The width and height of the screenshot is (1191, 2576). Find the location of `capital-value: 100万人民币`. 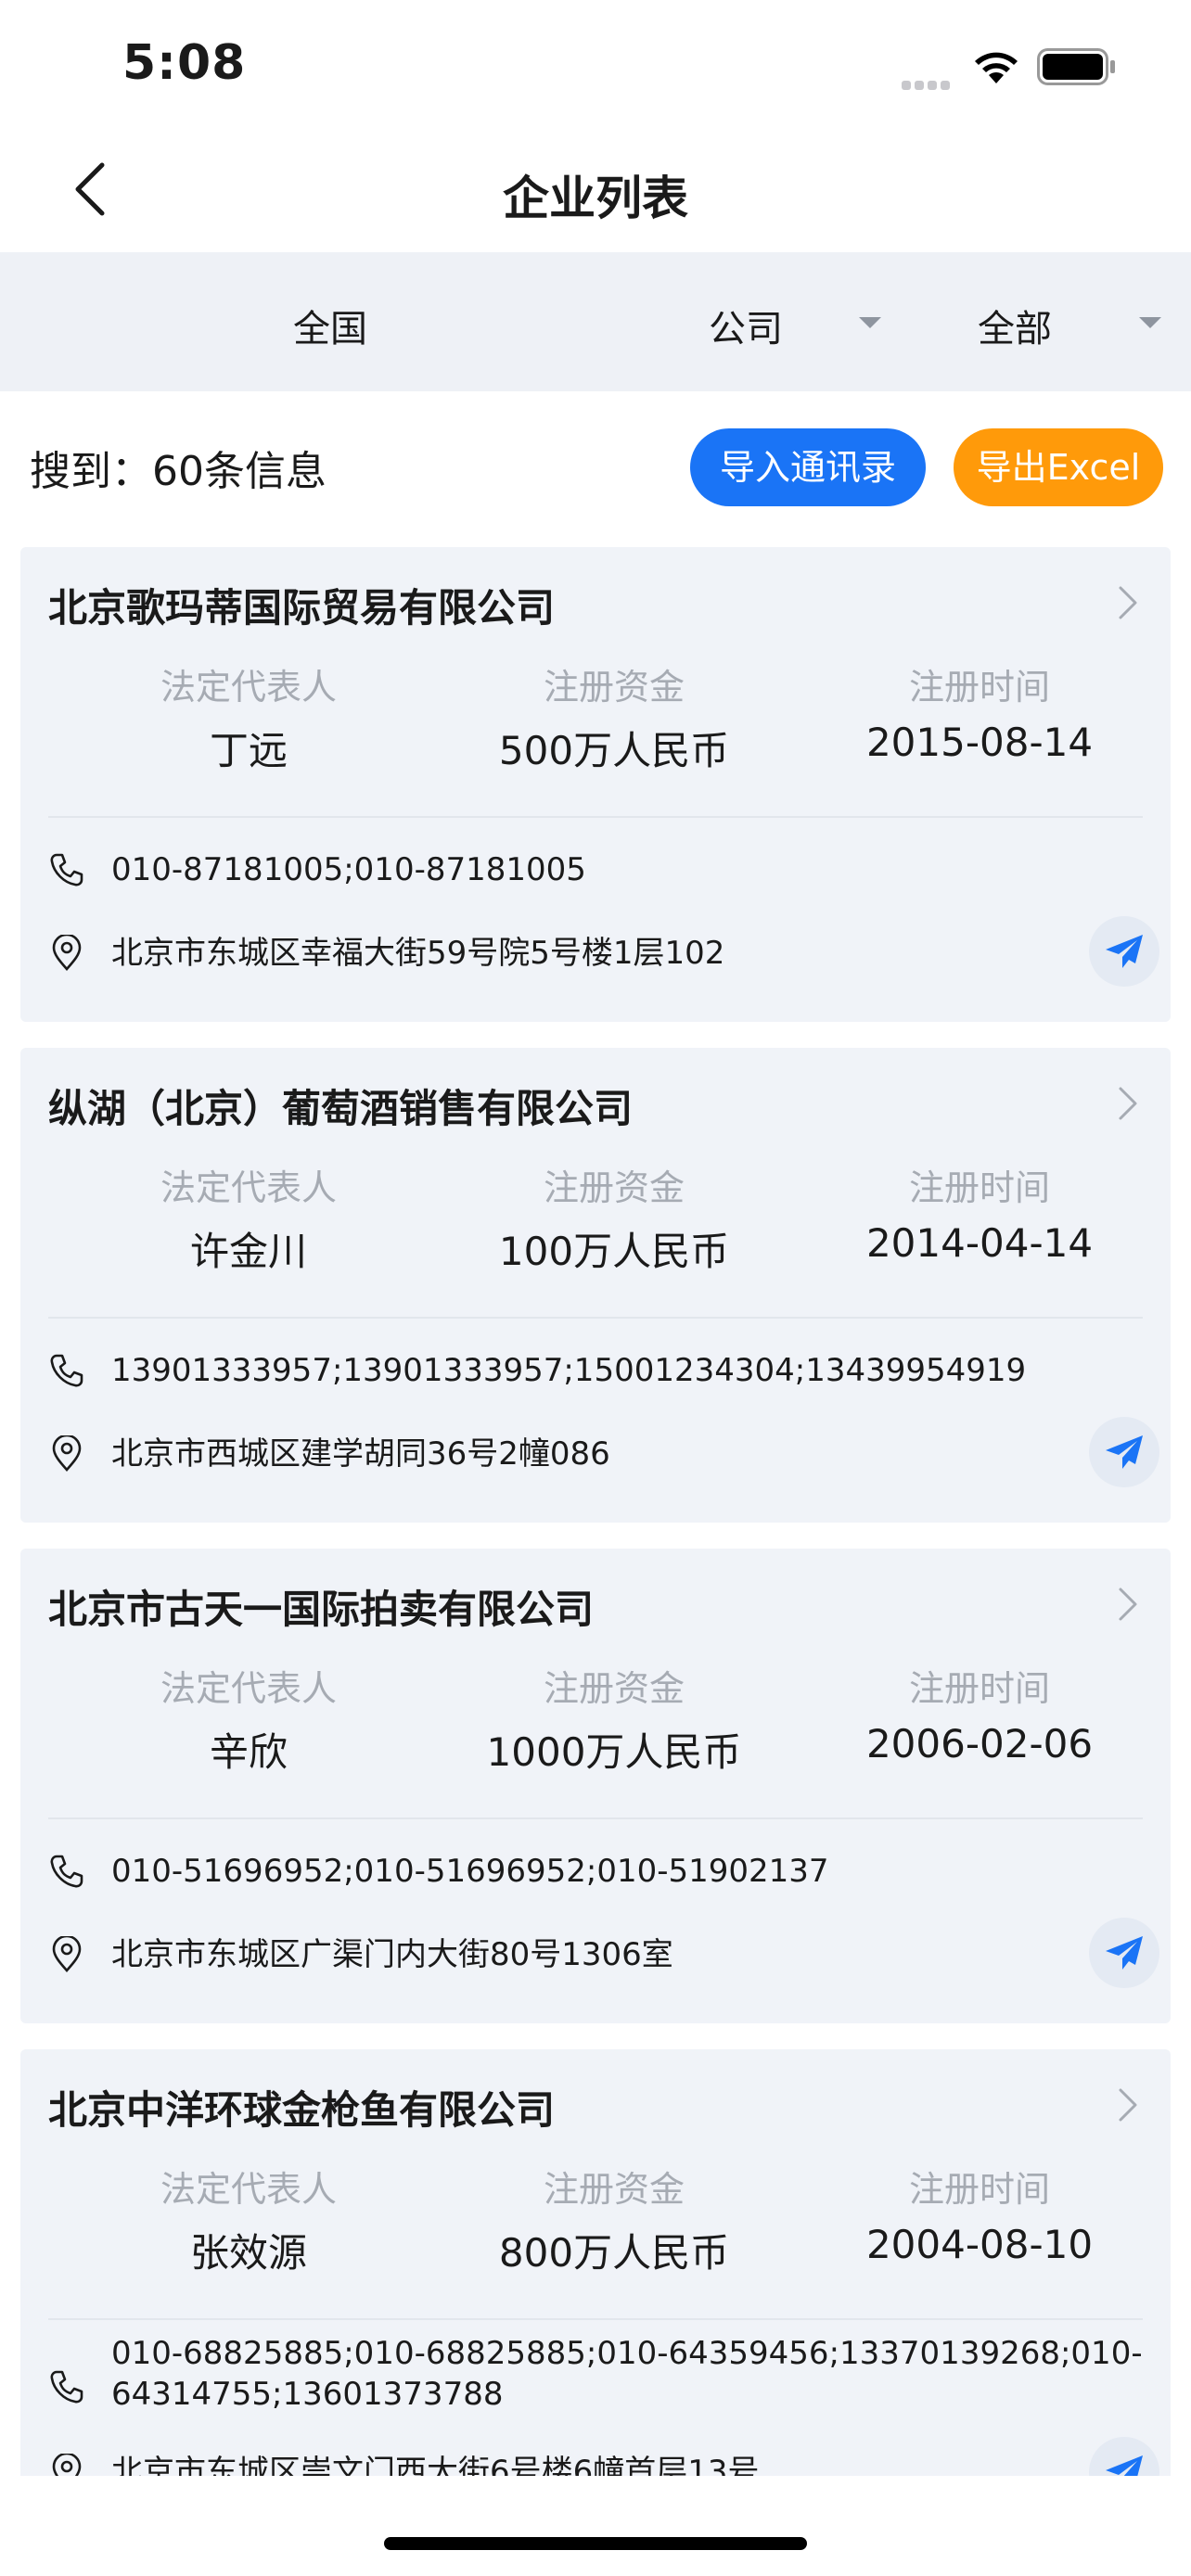

capital-value: 100万人民币 is located at coordinates (614, 1251).